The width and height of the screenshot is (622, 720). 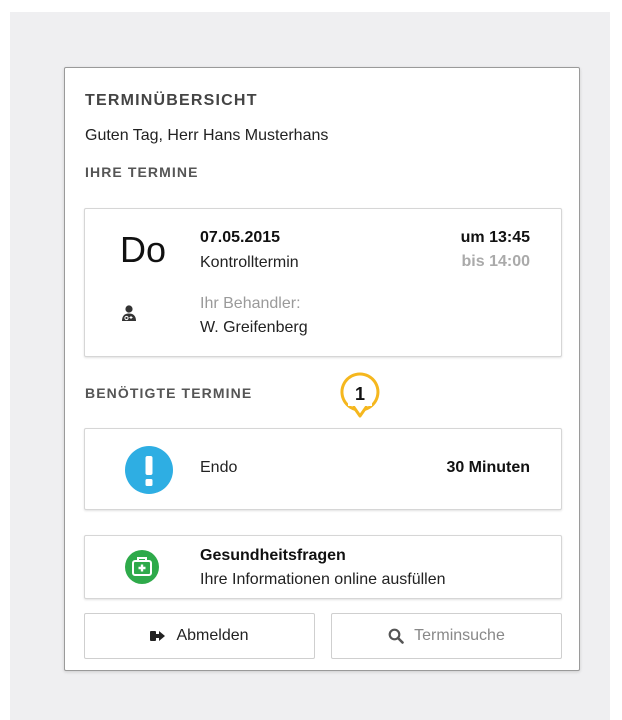 I want to click on greeting-text: Guten Tag, Herr Hans Musterhans, so click(x=207, y=135).